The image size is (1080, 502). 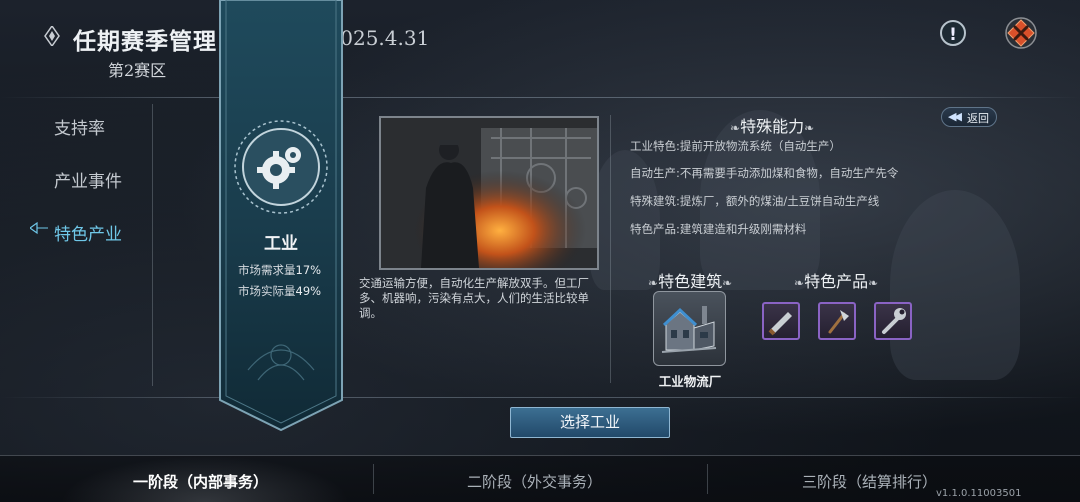 What do you see at coordinates (145, 41) in the screenshot?
I see `page-title: 任期赛季管理` at bounding box center [145, 41].